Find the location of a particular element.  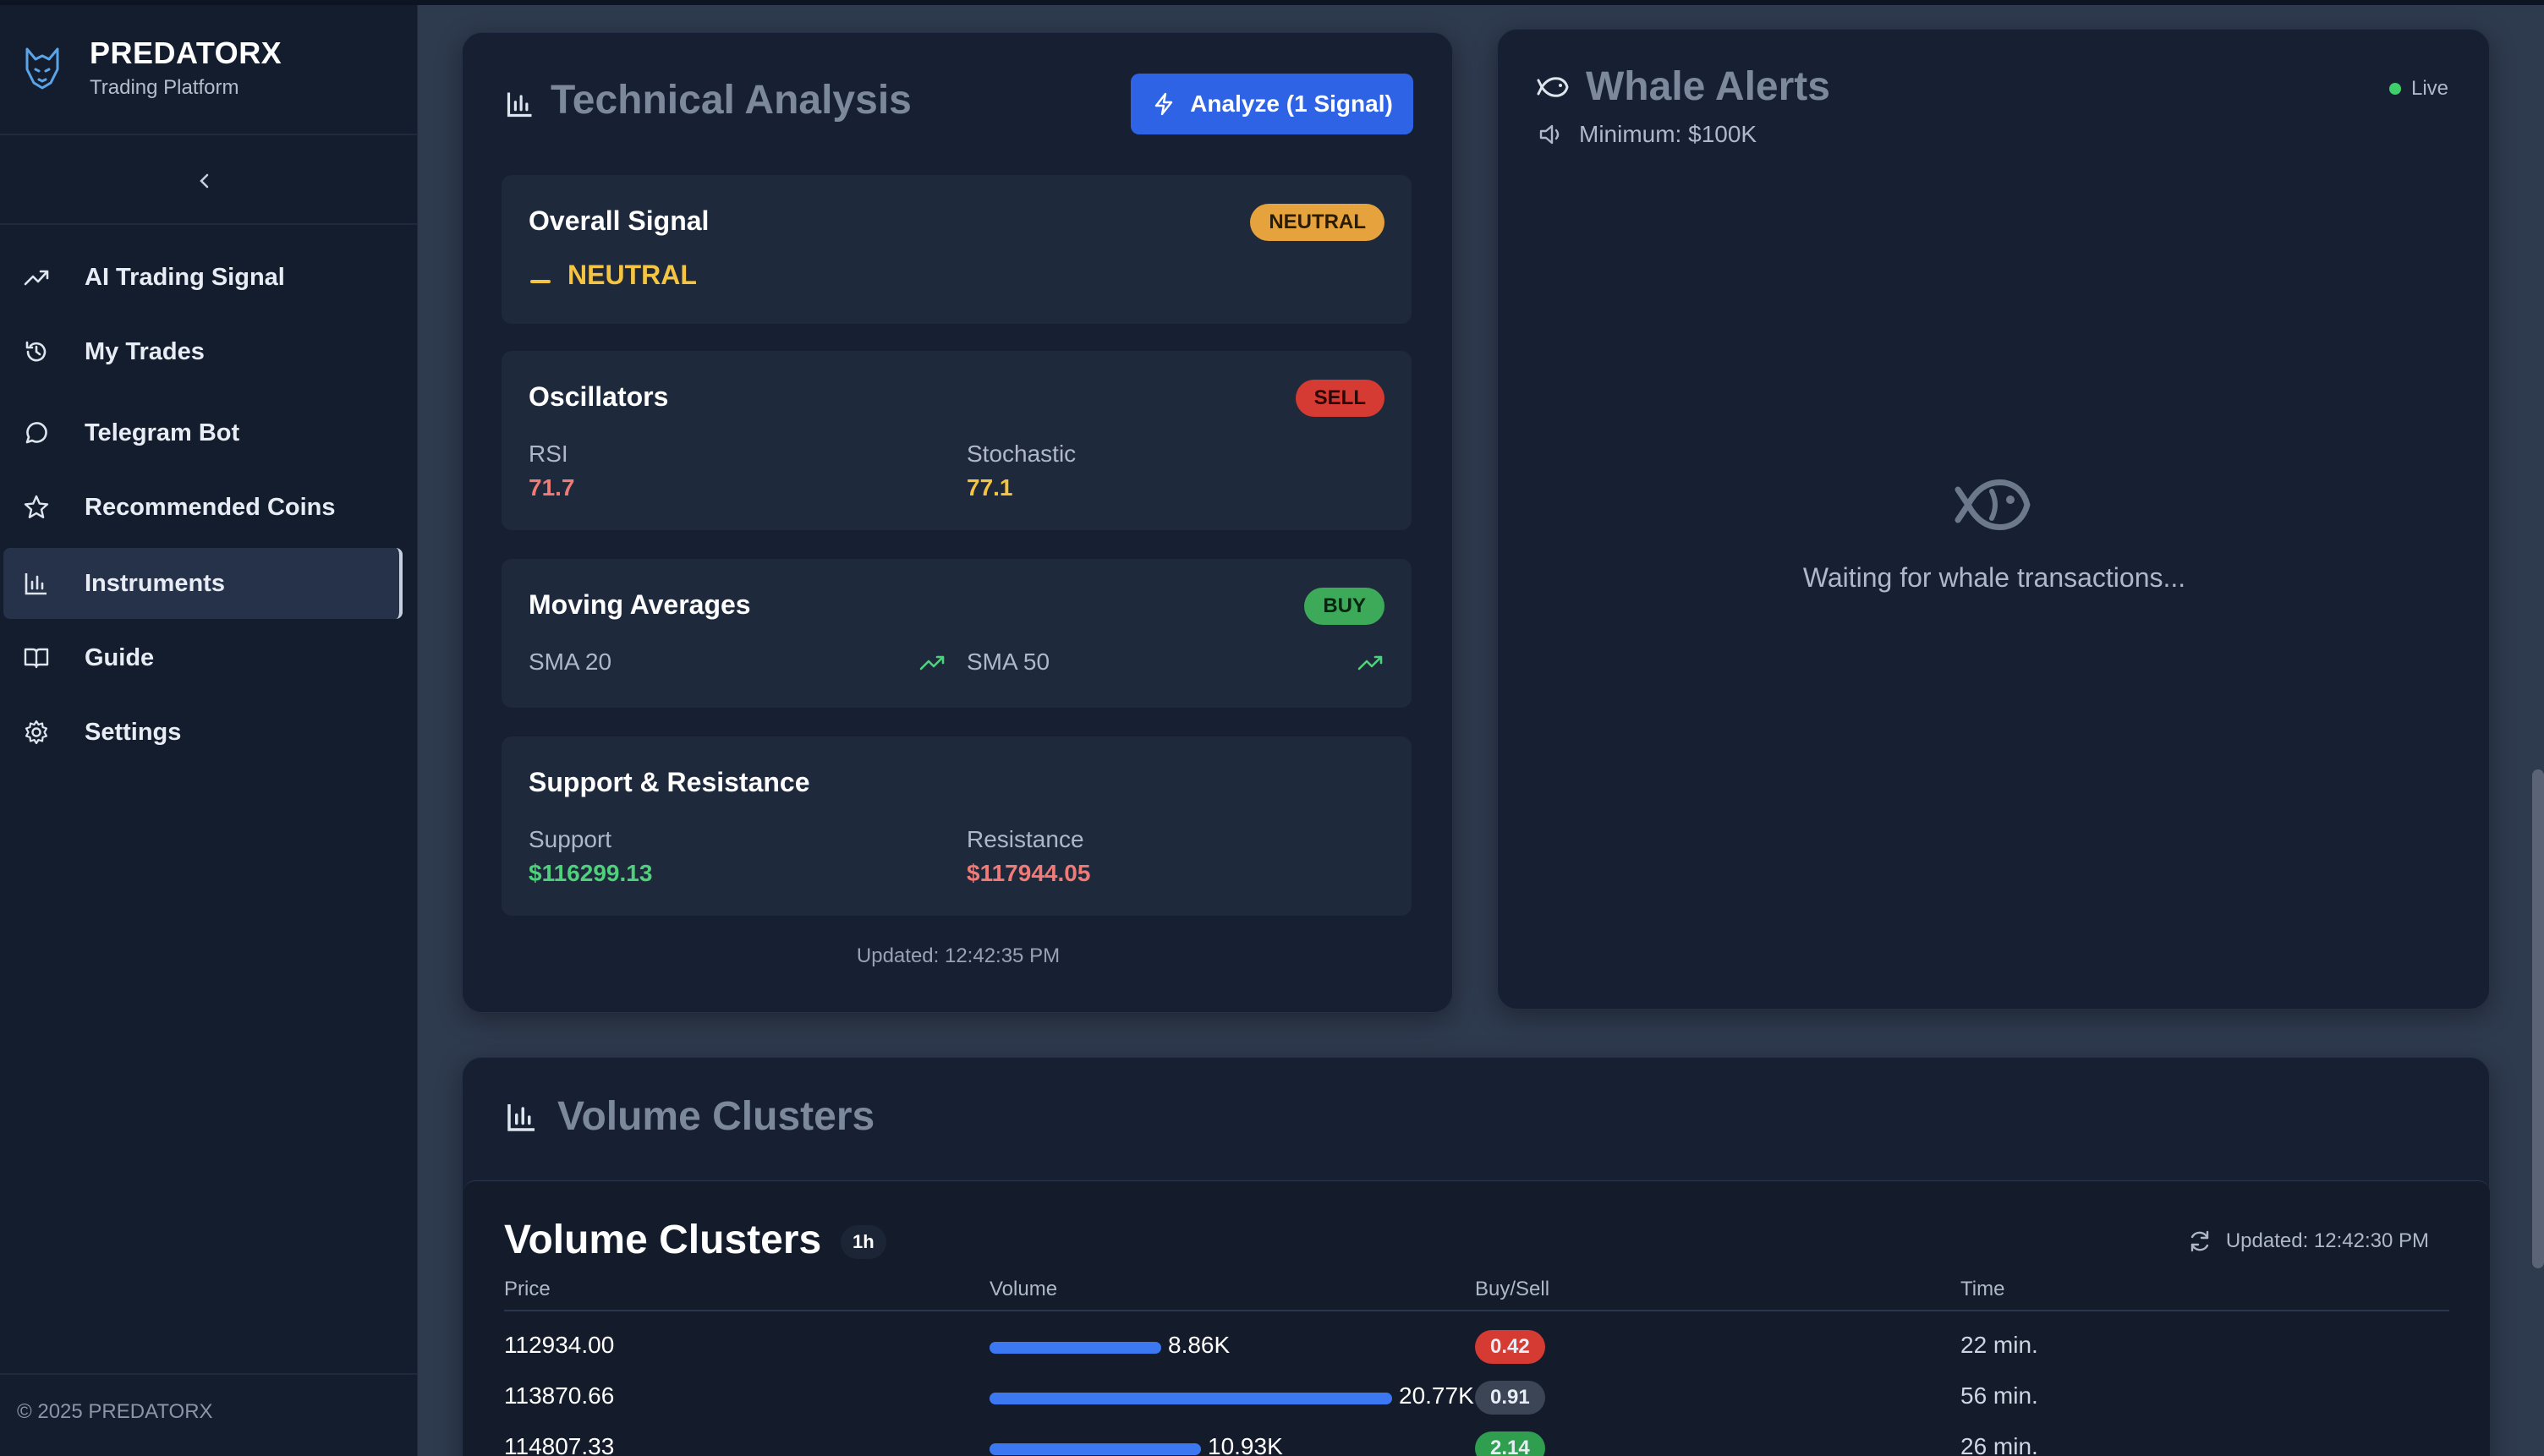

cell-volume: 20.77K is located at coordinates (1436, 1396).